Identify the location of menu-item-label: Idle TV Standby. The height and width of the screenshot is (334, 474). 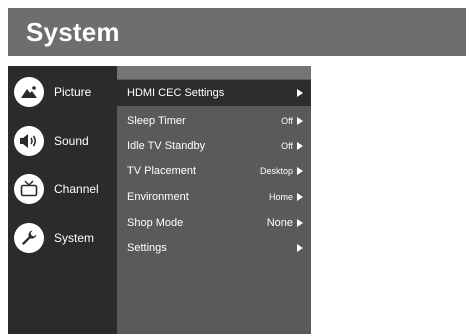
(166, 146).